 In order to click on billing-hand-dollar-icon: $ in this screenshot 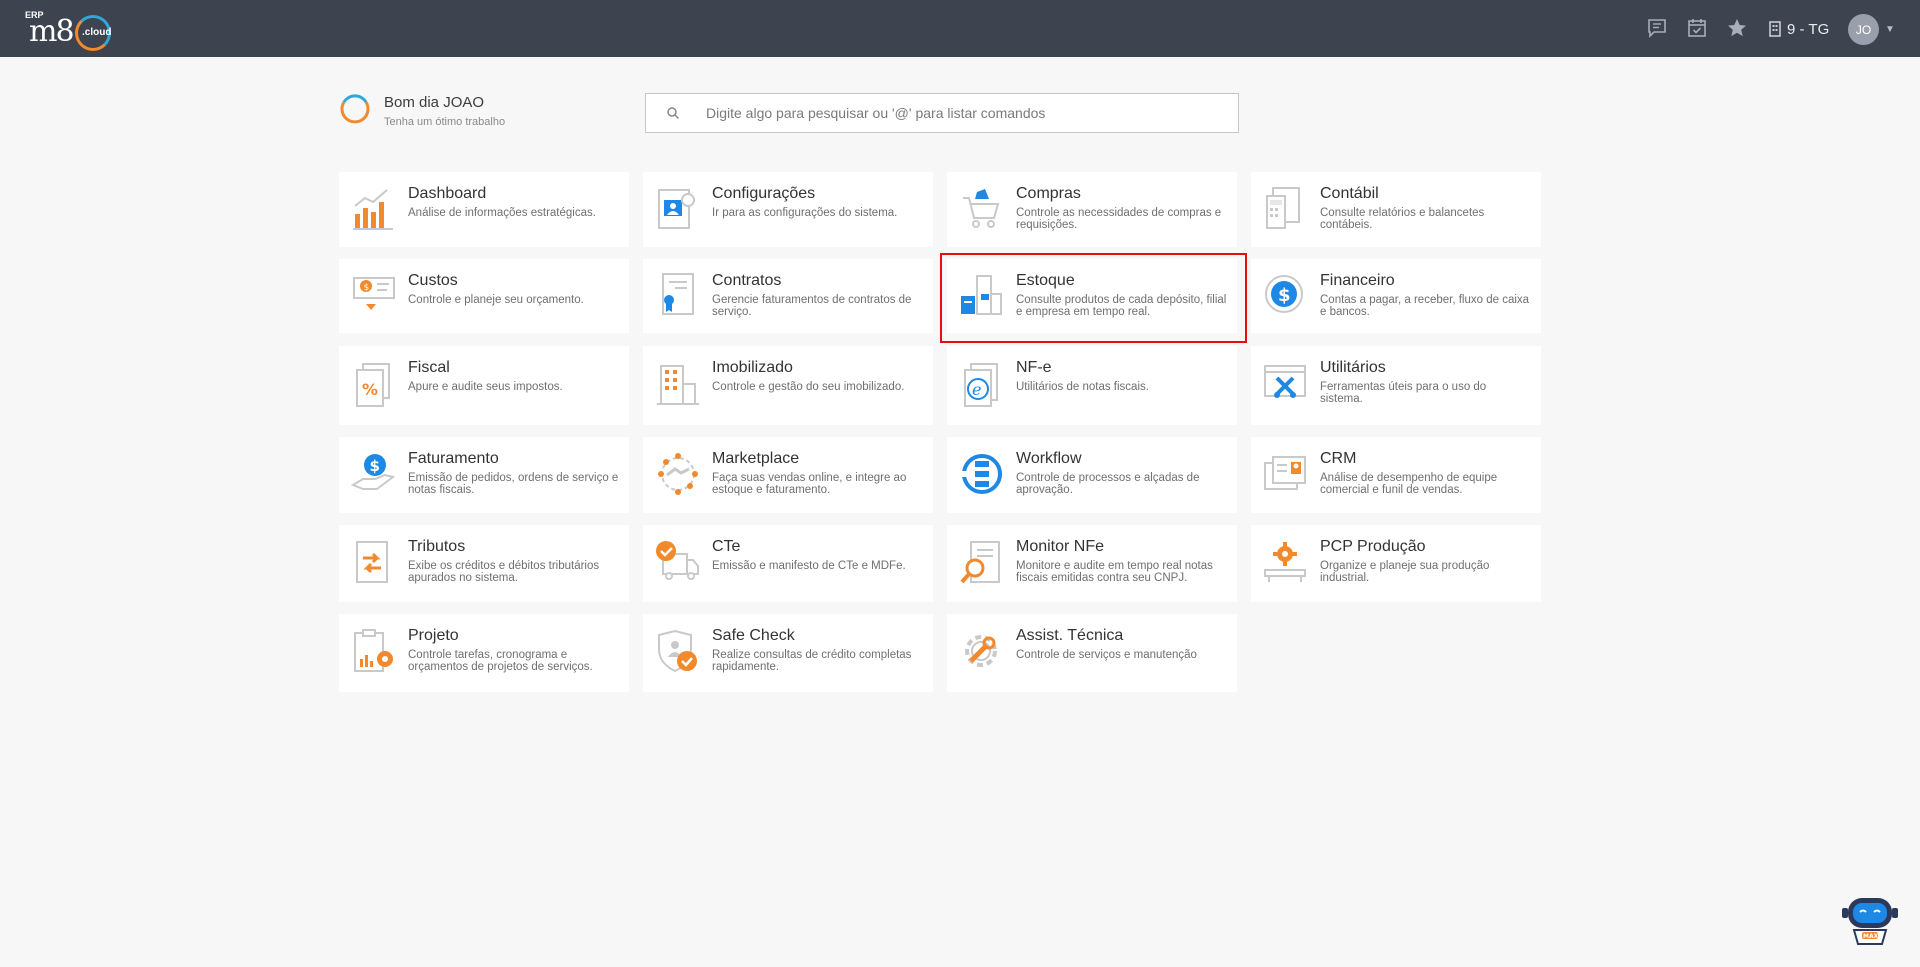, I will do `click(373, 472)`.